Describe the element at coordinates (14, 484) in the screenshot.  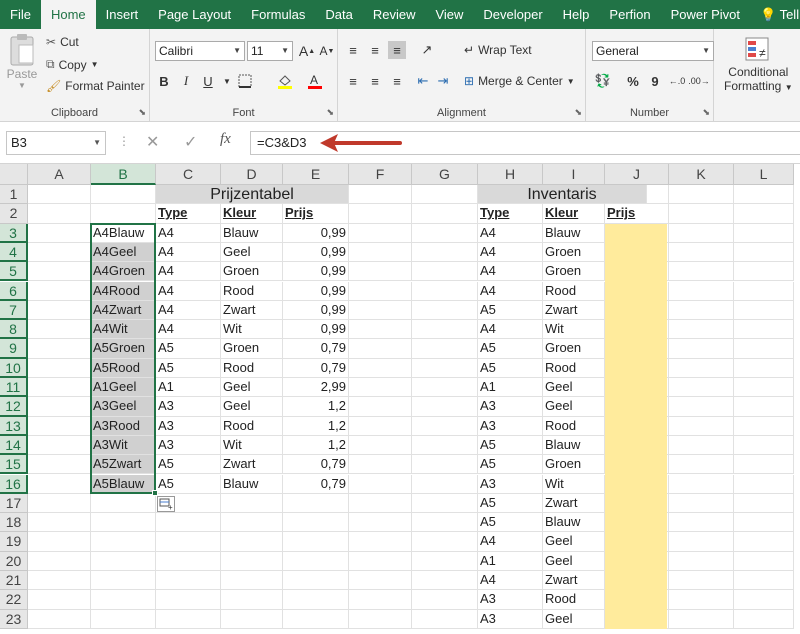
I see `row-header-16: 16` at that location.